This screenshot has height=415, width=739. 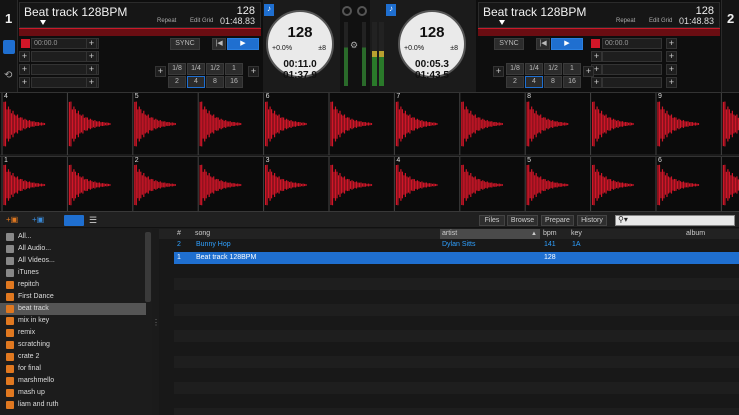 I want to click on deck-2-loop-4: 4, so click(x=534, y=82).